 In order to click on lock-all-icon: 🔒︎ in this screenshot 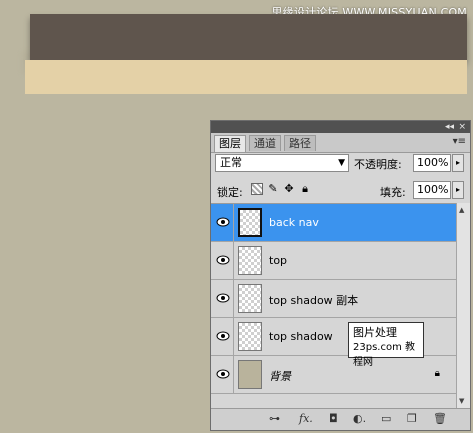, I will do `click(305, 189)`.